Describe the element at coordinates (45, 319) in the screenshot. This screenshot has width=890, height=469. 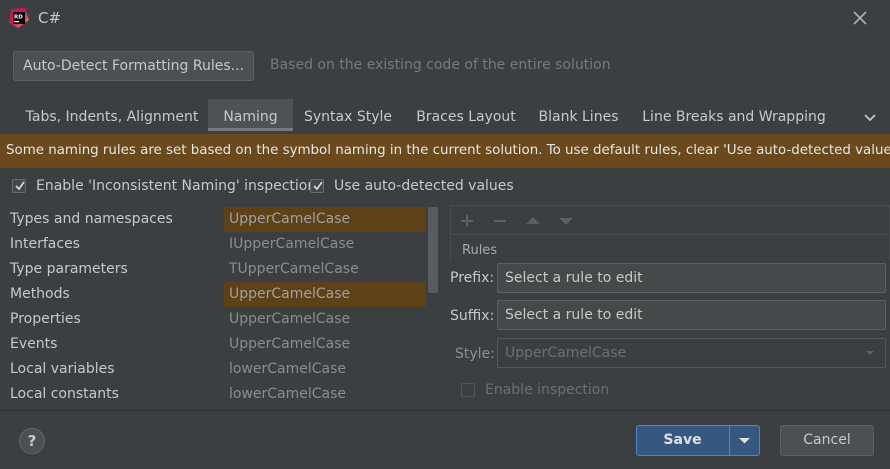
I see `rule-name: Properties` at that location.